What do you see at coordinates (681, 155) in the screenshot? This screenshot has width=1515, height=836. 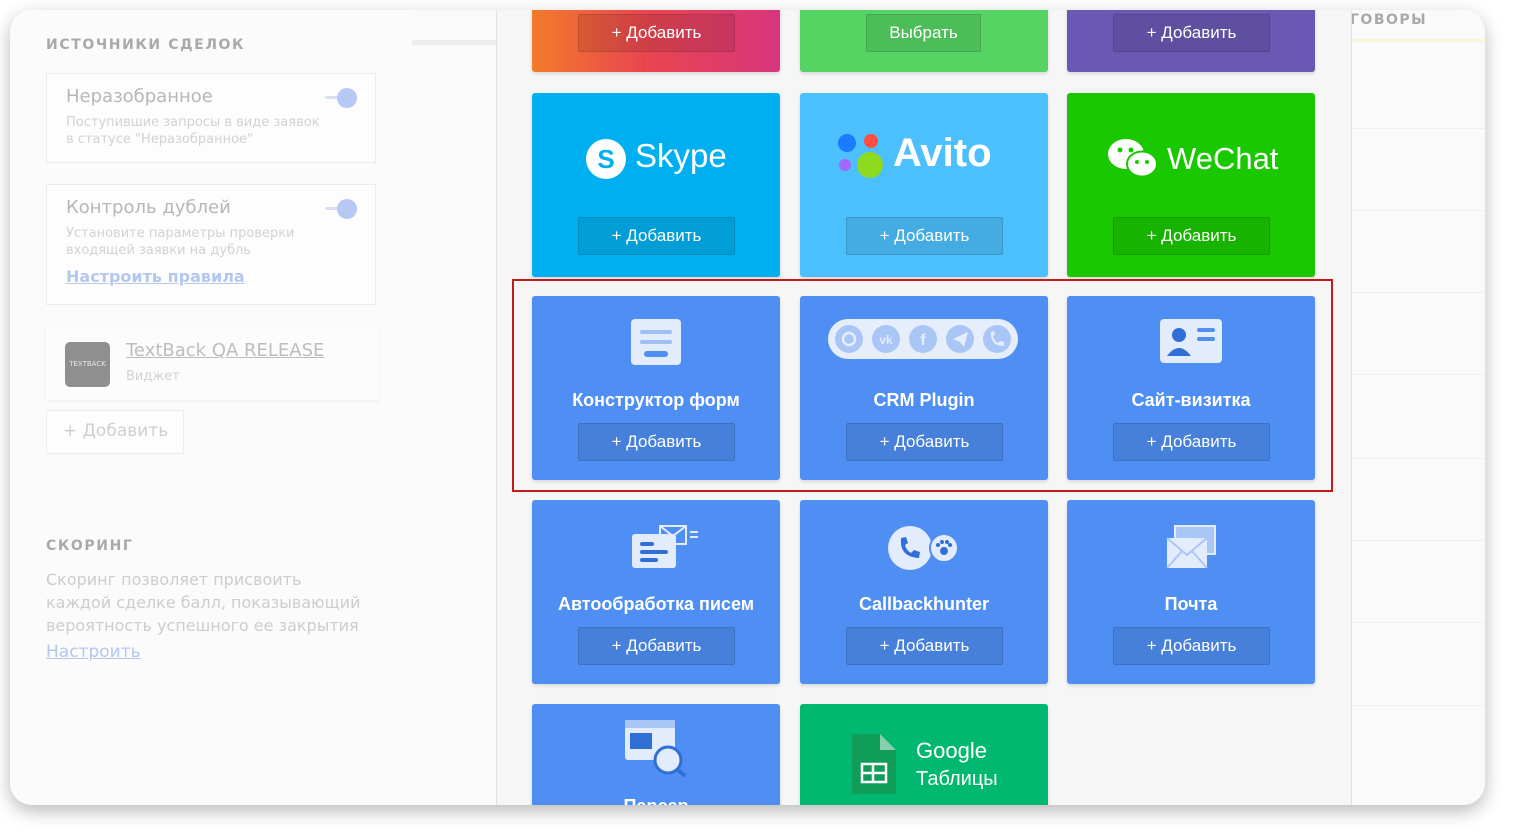 I see `skype-brand: Skype` at bounding box center [681, 155].